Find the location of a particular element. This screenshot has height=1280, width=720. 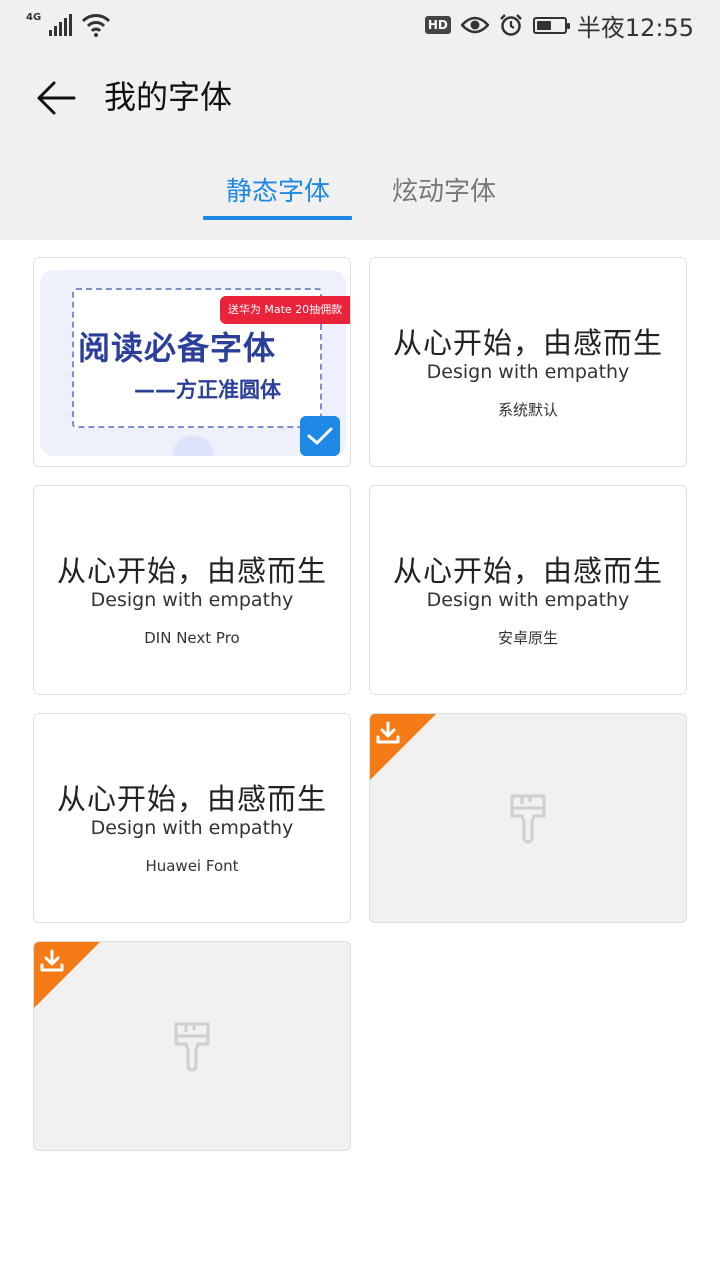

tab-indicator is located at coordinates (277, 218).